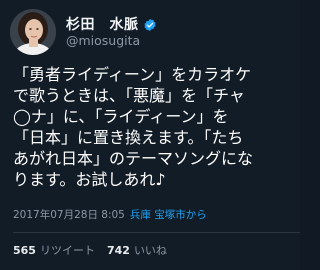 This screenshot has width=320, height=270. What do you see at coordinates (103, 40) in the screenshot?
I see `author-handle: @miosugita` at bounding box center [103, 40].